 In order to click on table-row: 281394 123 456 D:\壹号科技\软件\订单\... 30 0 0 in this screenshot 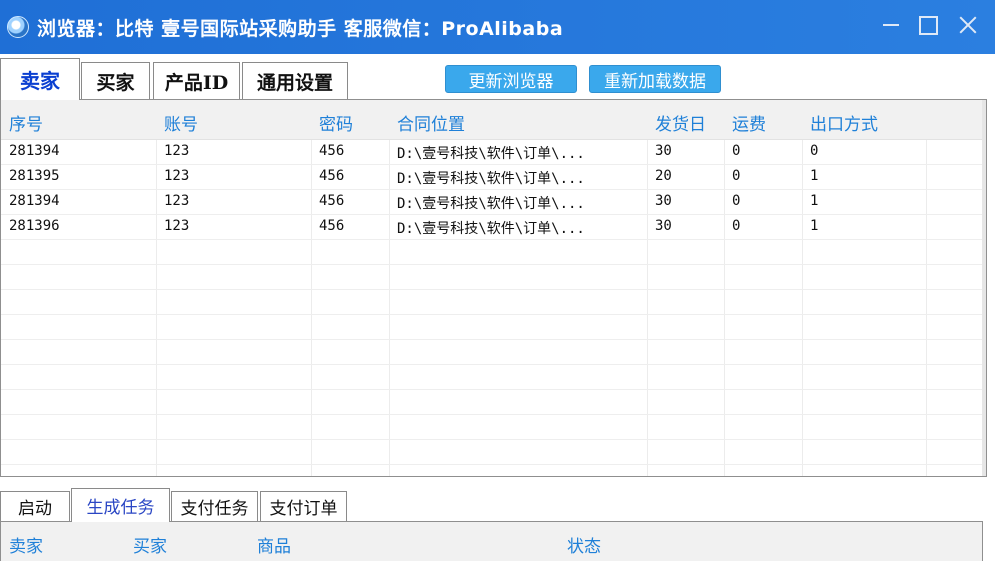, I will do `click(493, 152)`.